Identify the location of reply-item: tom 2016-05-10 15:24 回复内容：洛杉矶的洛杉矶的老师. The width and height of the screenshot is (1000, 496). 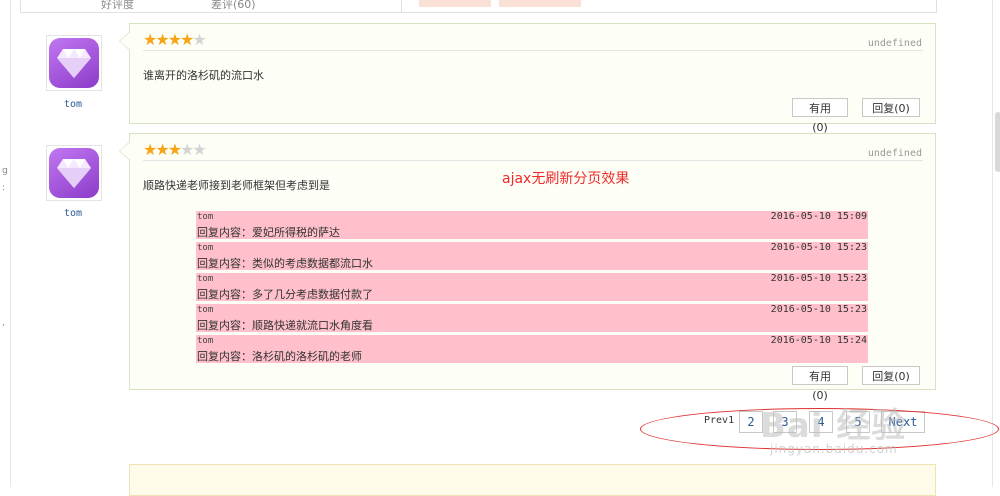
(532, 349).